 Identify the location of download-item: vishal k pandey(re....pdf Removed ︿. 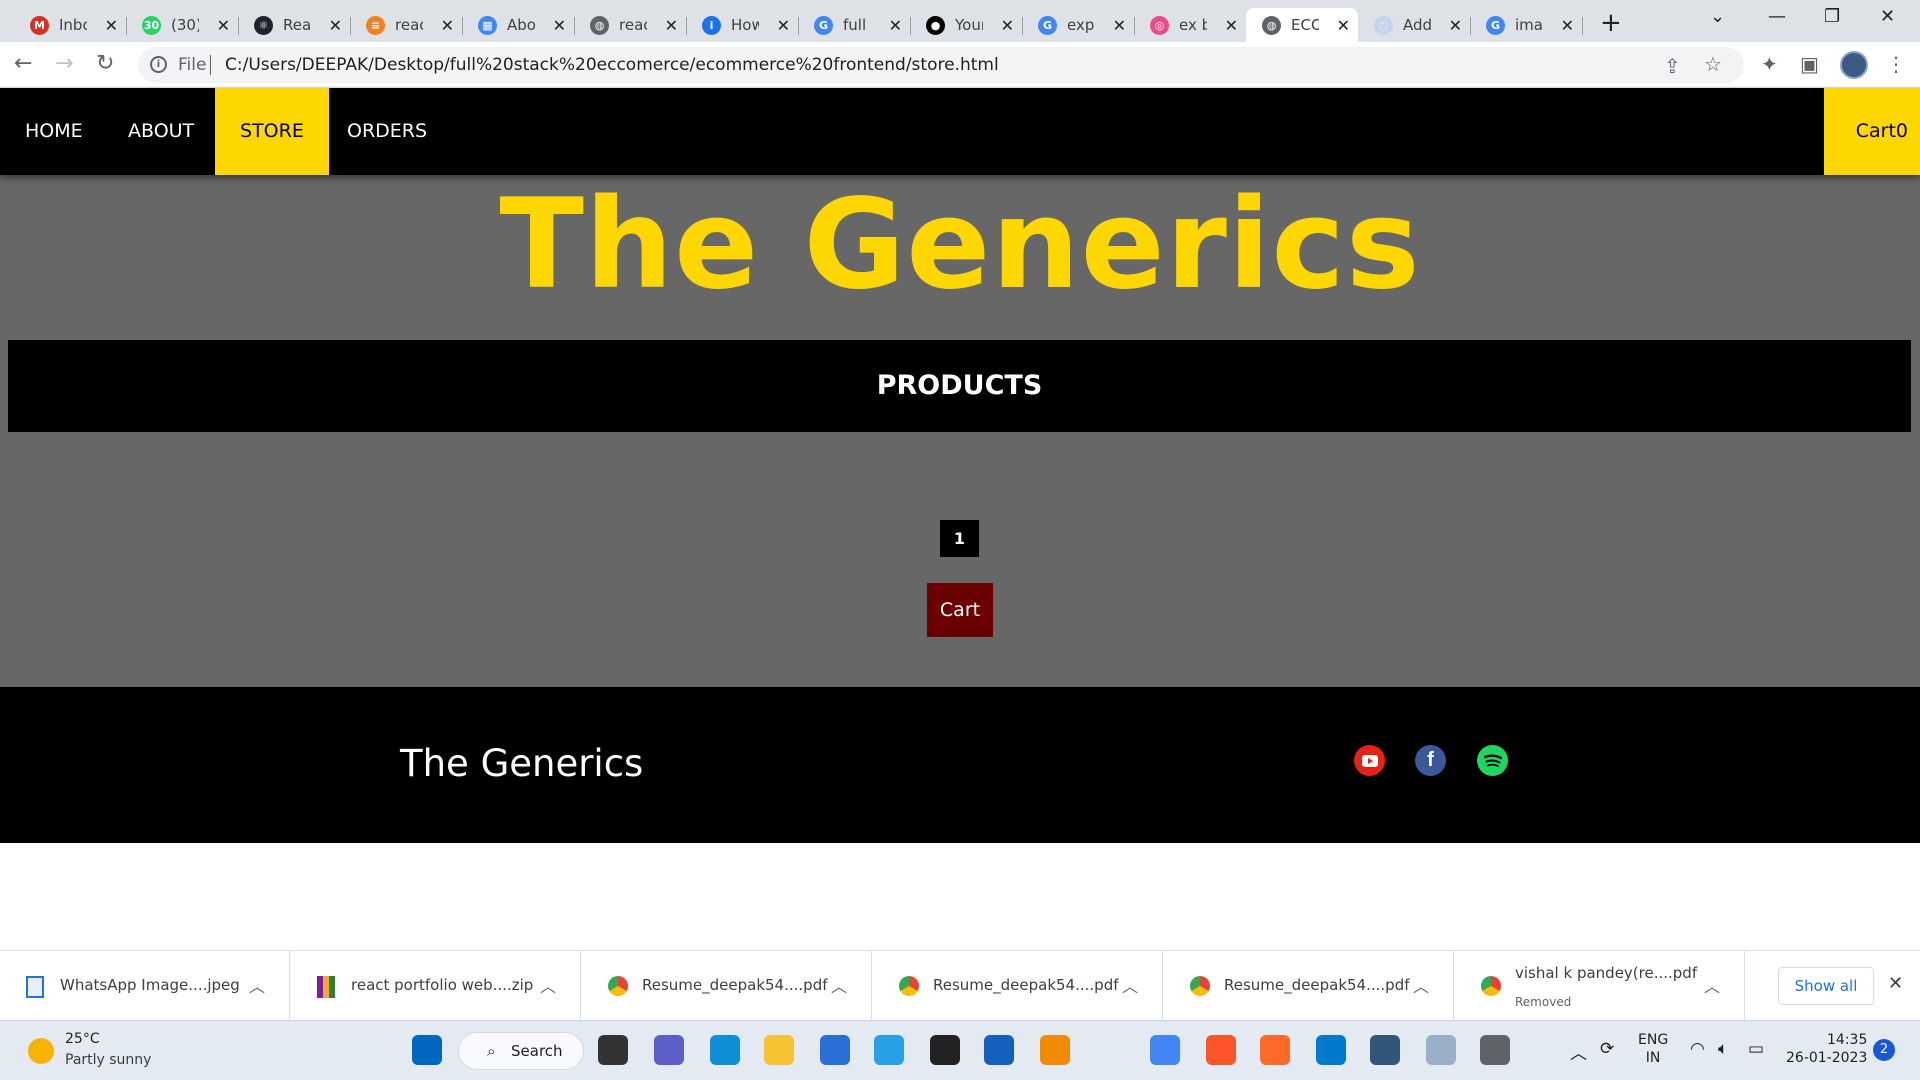
(1600, 986).